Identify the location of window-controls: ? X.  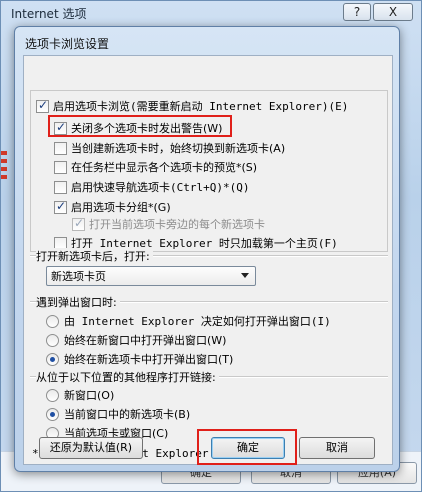
(378, 12).